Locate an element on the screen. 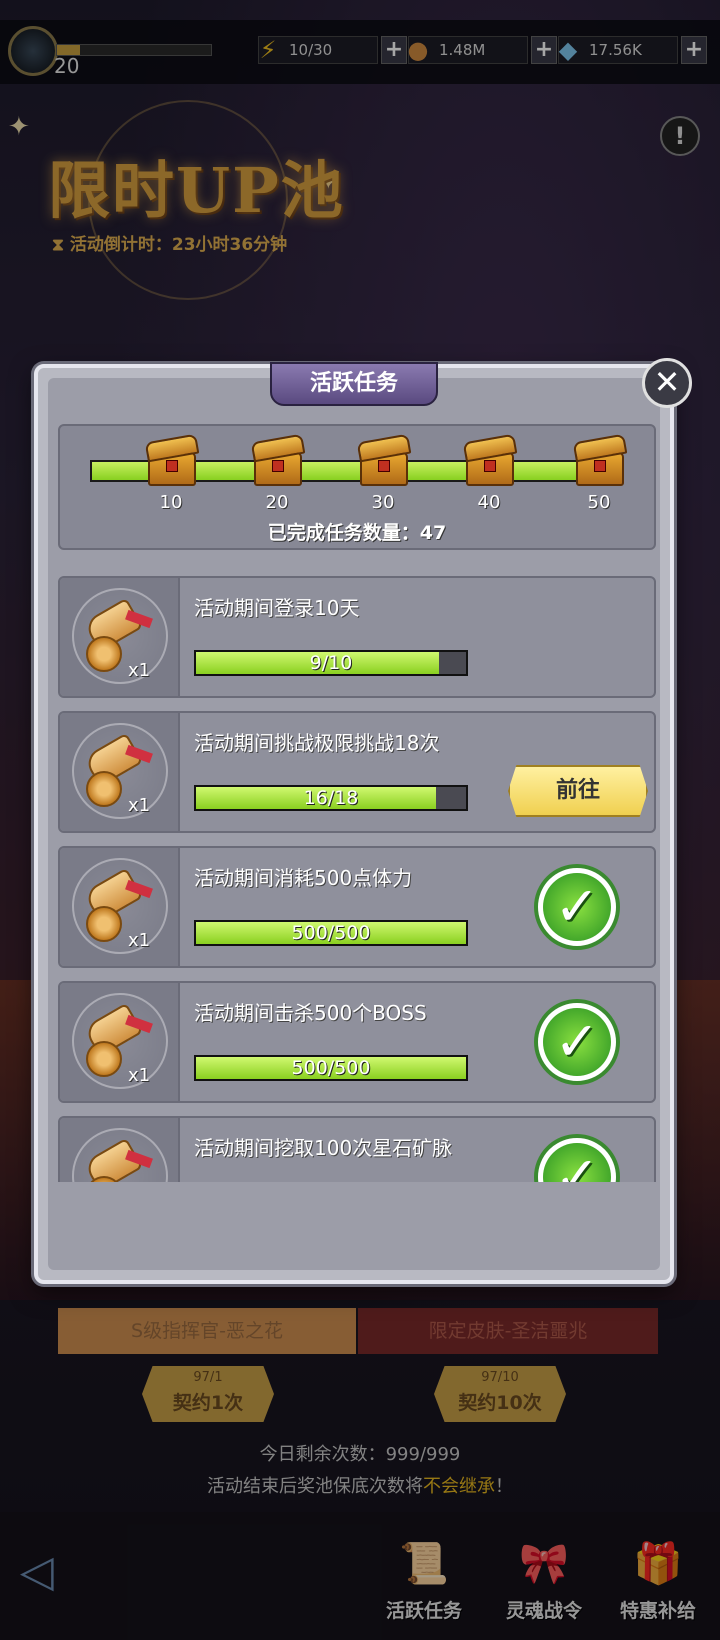  task-progress-bar: 16/18 is located at coordinates (331, 798).